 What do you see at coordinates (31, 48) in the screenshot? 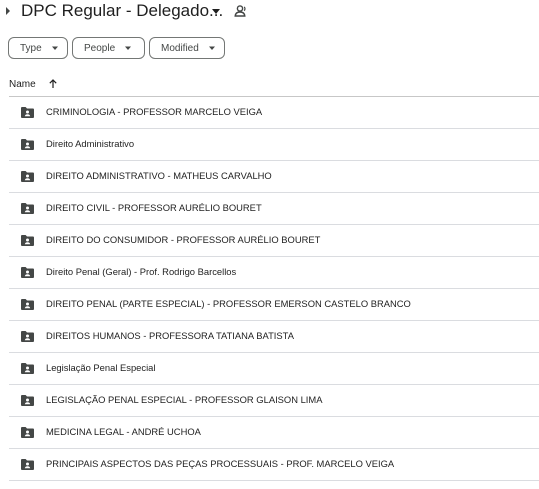
I see `type-filter-label: Type` at bounding box center [31, 48].